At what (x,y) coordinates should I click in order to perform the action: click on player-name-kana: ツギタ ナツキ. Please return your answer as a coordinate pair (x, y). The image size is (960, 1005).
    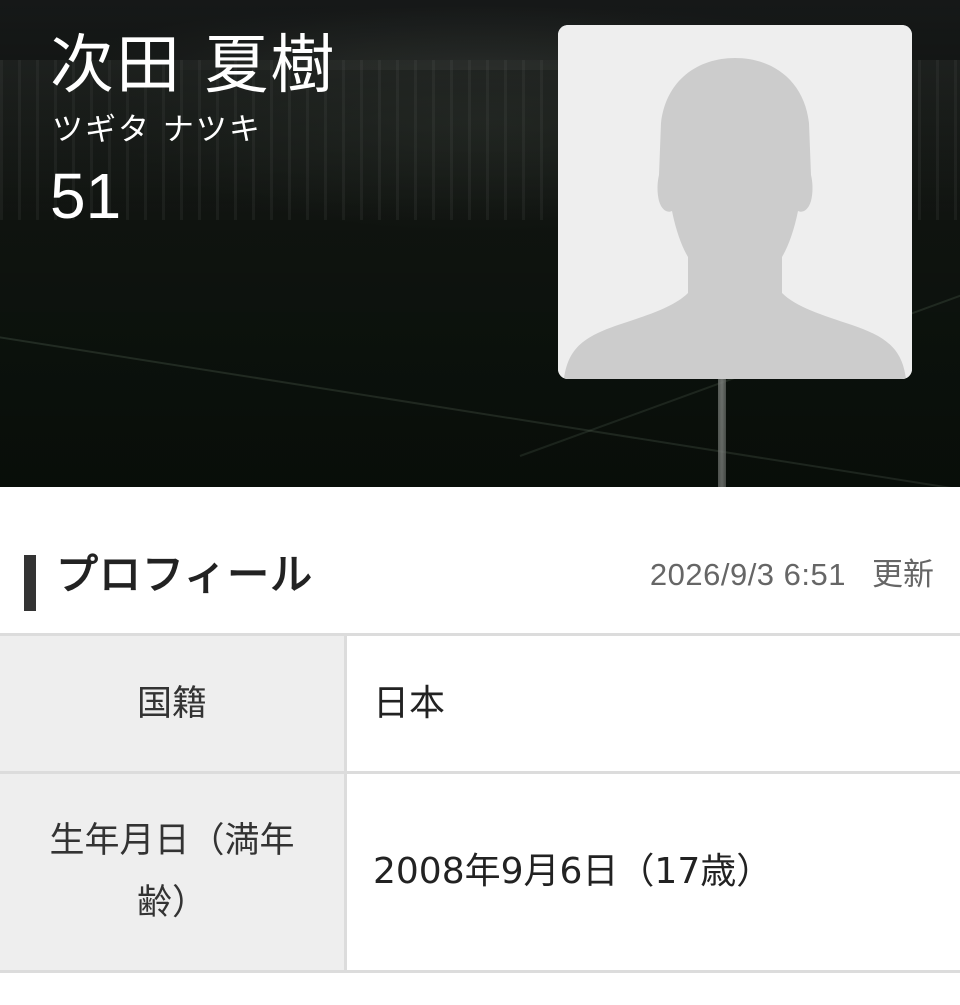
    Looking at the image, I should click on (157, 130).